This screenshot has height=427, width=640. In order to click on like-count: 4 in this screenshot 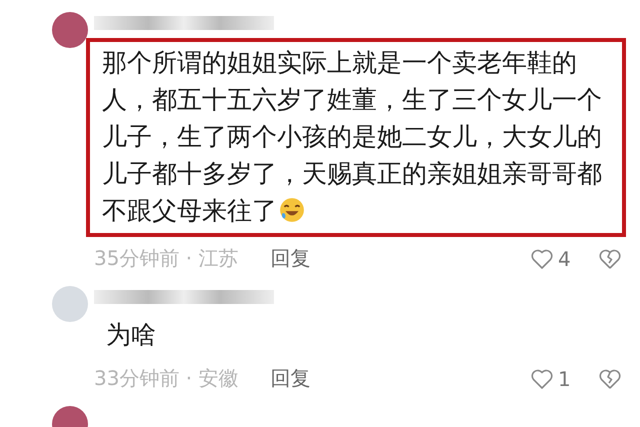, I will do `click(565, 258)`.